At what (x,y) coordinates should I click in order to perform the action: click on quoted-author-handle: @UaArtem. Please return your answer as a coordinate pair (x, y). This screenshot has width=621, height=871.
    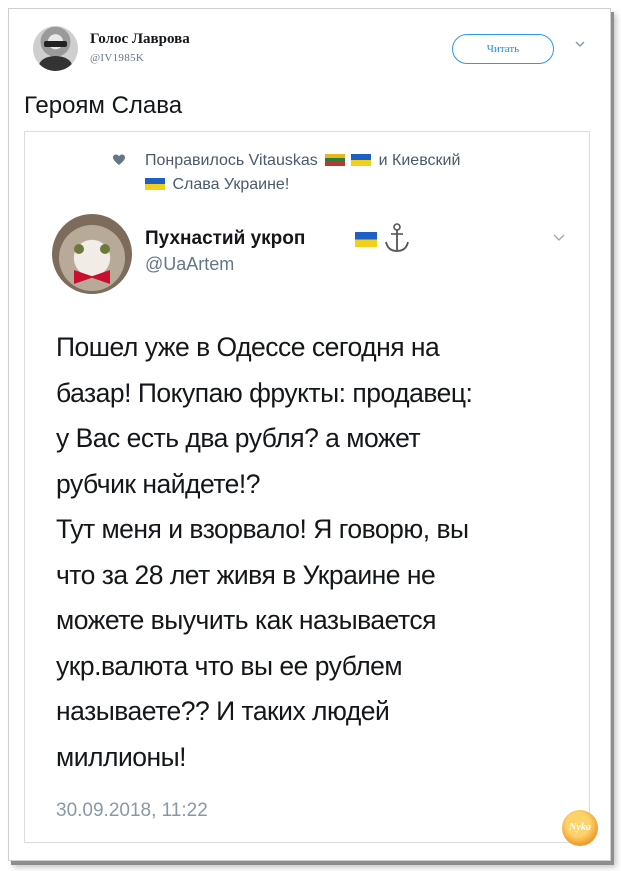
    Looking at the image, I should click on (189, 264).